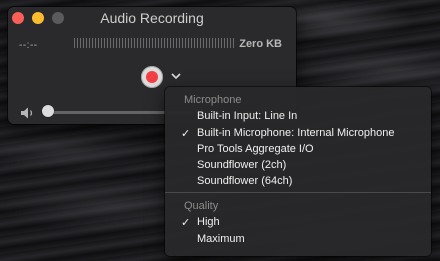 The image size is (440, 261). What do you see at coordinates (221, 239) in the screenshot?
I see `menu-item-quality-maximum: Maximum` at bounding box center [221, 239].